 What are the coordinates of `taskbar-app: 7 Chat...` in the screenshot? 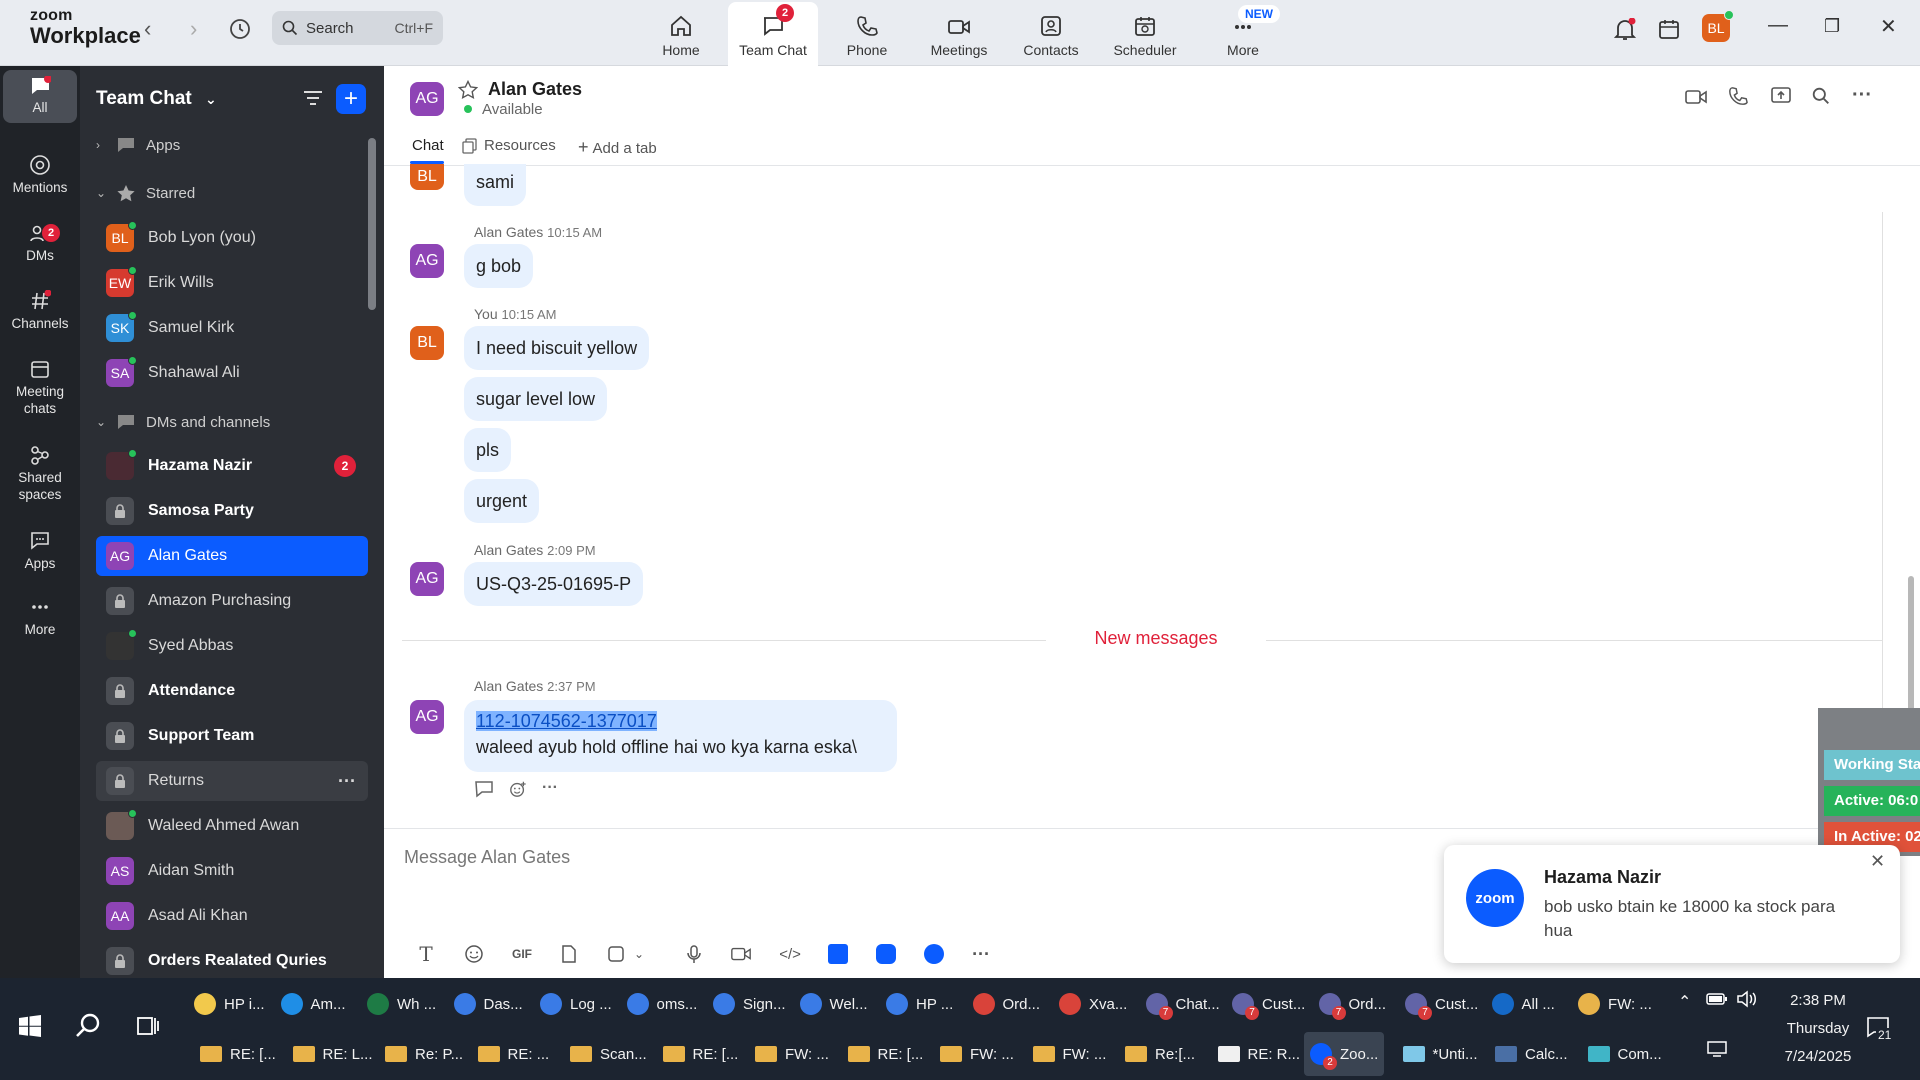 It's located at (1182, 1004).